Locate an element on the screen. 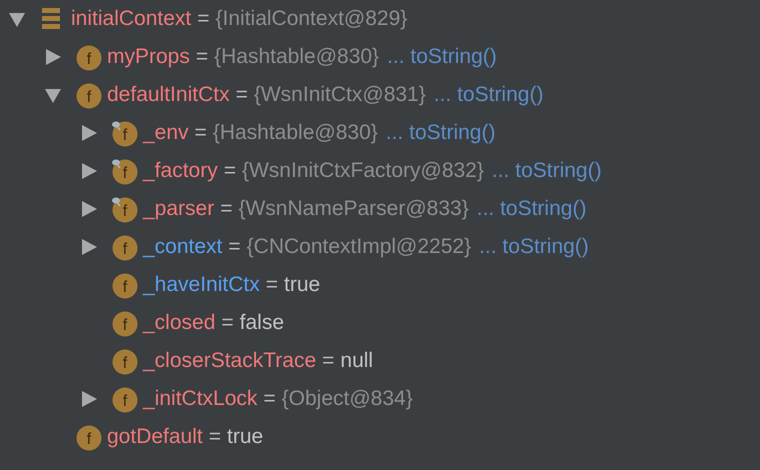 The height and width of the screenshot is (470, 760). variable-icon is located at coordinates (51, 17).